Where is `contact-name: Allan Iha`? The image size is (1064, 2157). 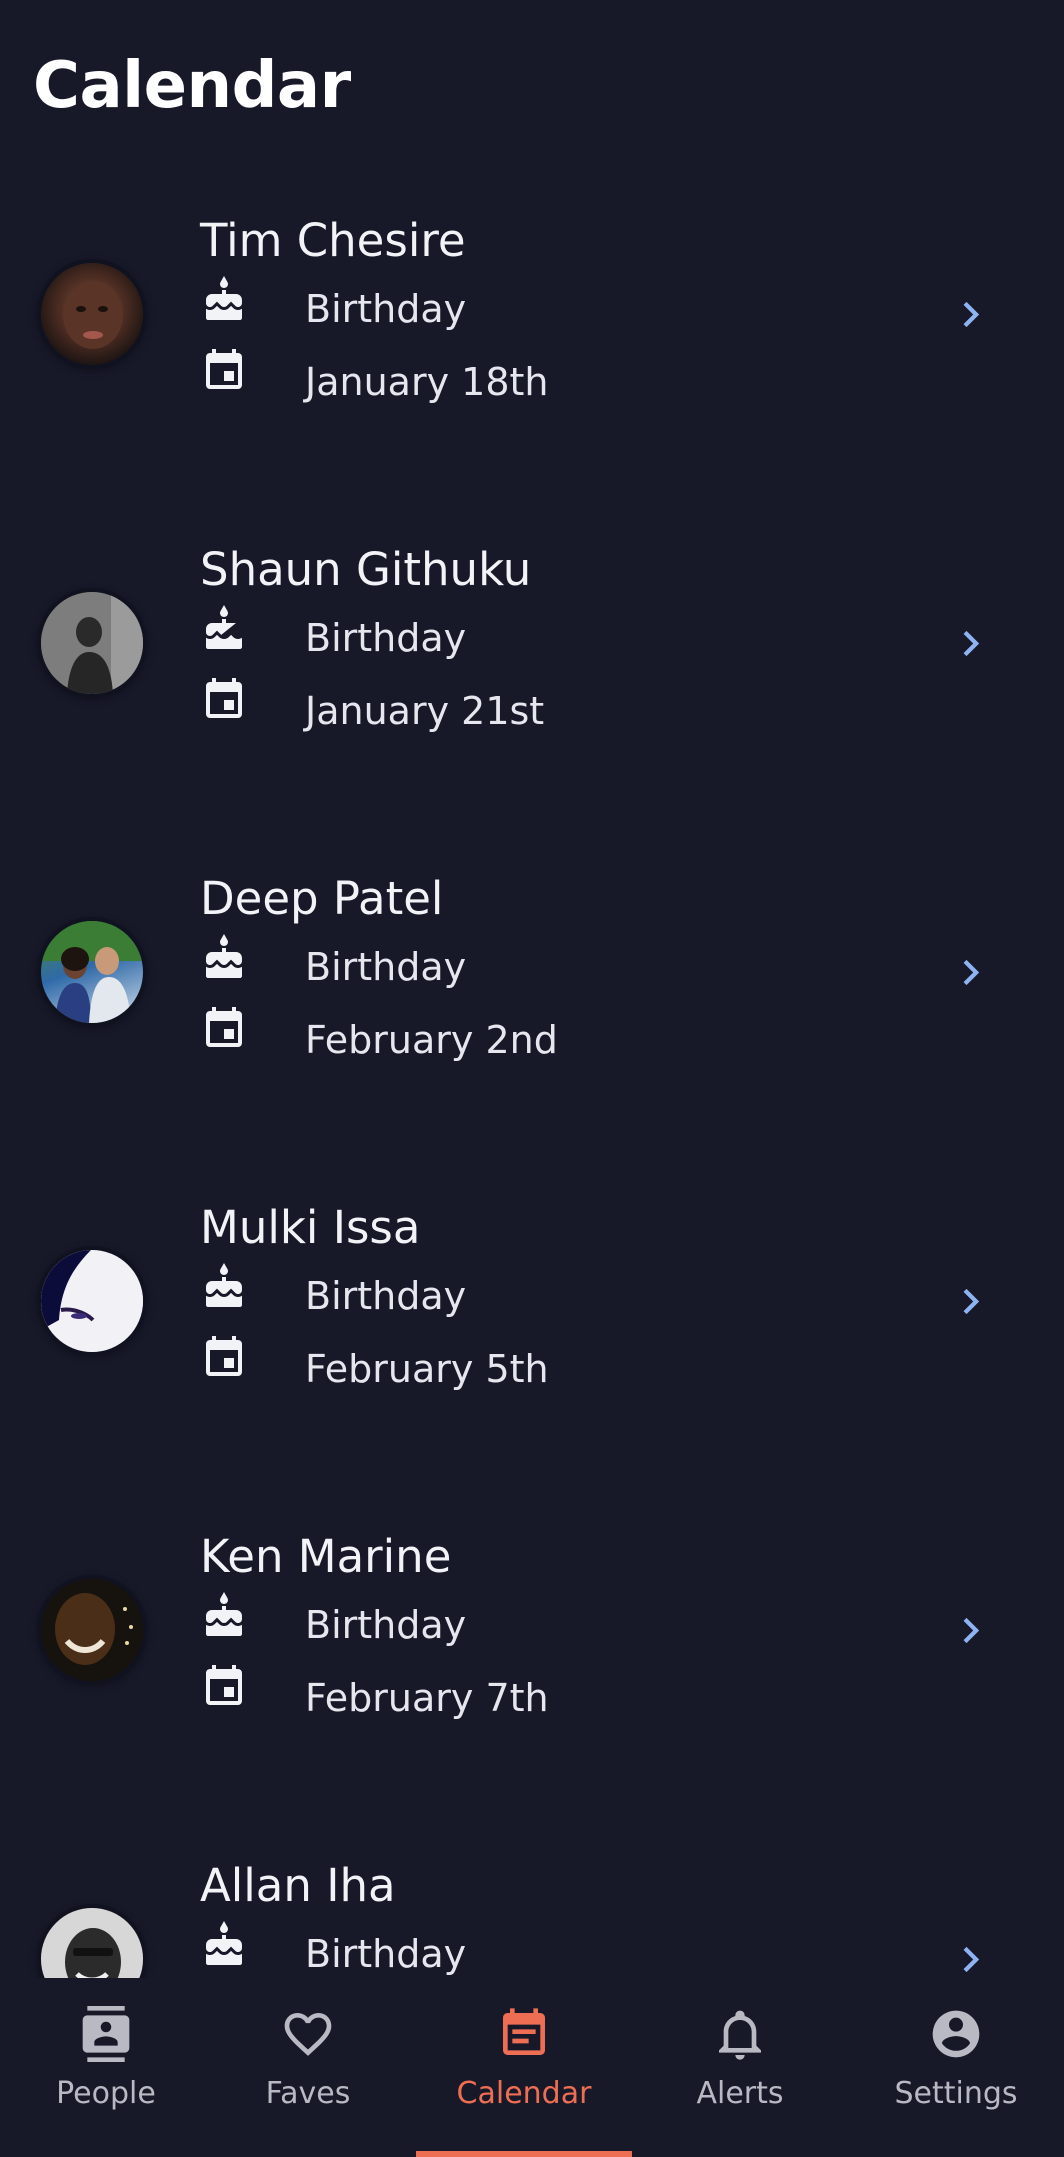
contact-name: Allan Iha is located at coordinates (298, 1885).